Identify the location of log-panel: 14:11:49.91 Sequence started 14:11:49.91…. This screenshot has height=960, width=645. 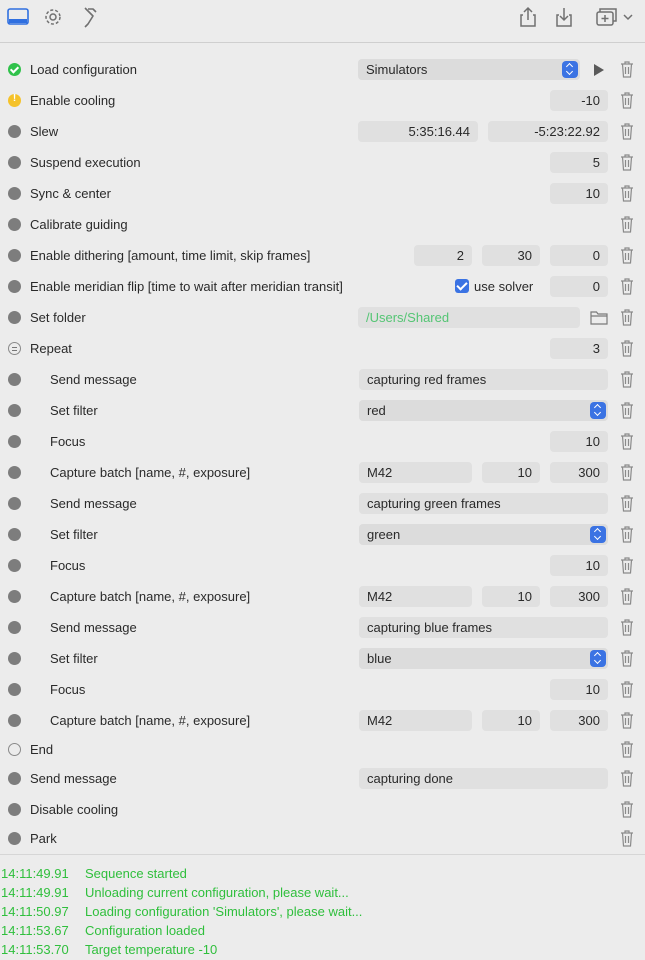
(322, 907).